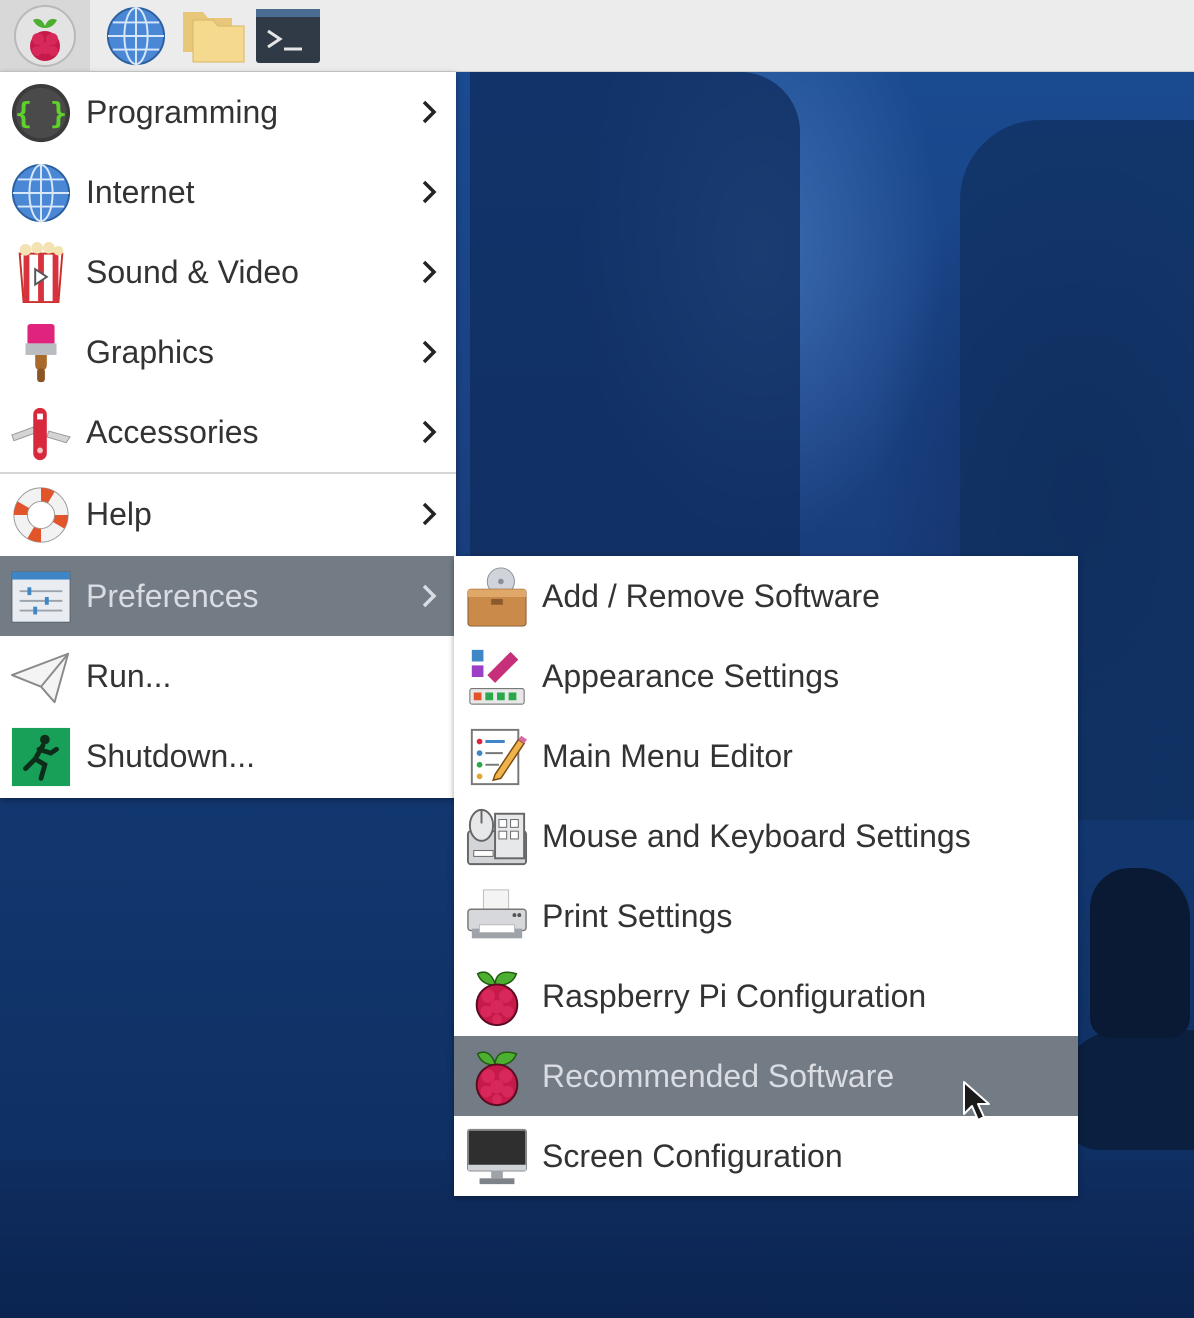 This screenshot has width=1194, height=1318. Describe the element at coordinates (976, 1101) in the screenshot. I see `mouse-cursor-icon` at that location.